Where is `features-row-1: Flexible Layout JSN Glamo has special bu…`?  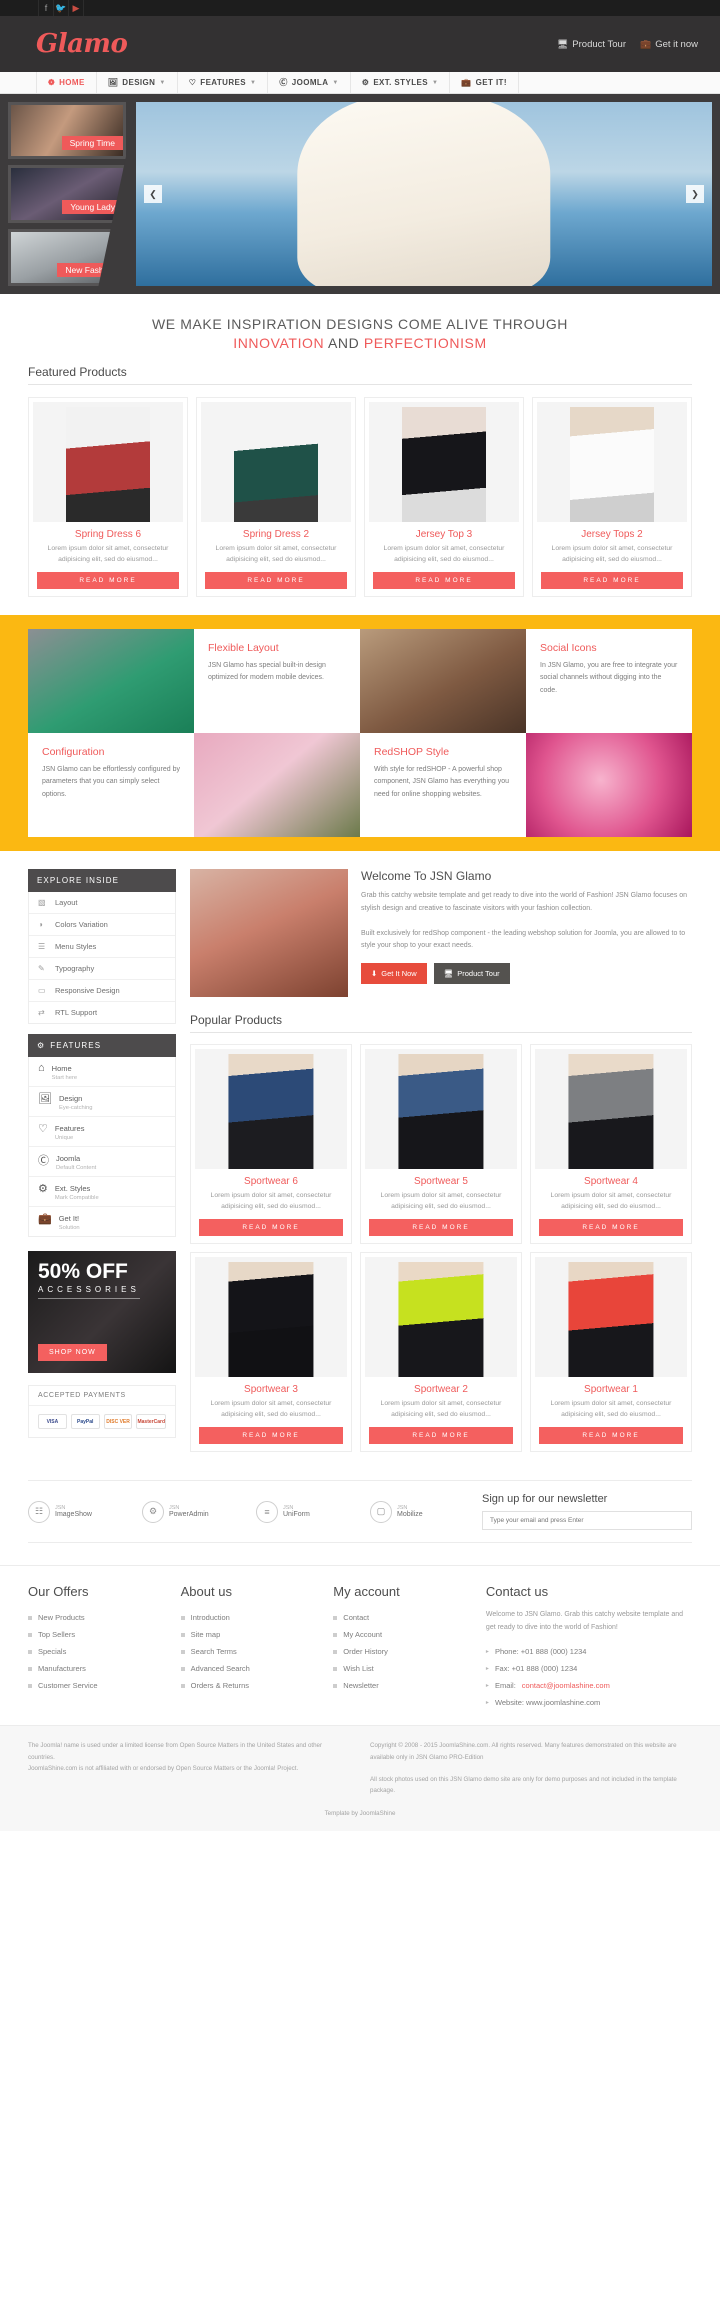
features-row-1: Flexible Layout JSN Glamo has special bu… is located at coordinates (360, 681).